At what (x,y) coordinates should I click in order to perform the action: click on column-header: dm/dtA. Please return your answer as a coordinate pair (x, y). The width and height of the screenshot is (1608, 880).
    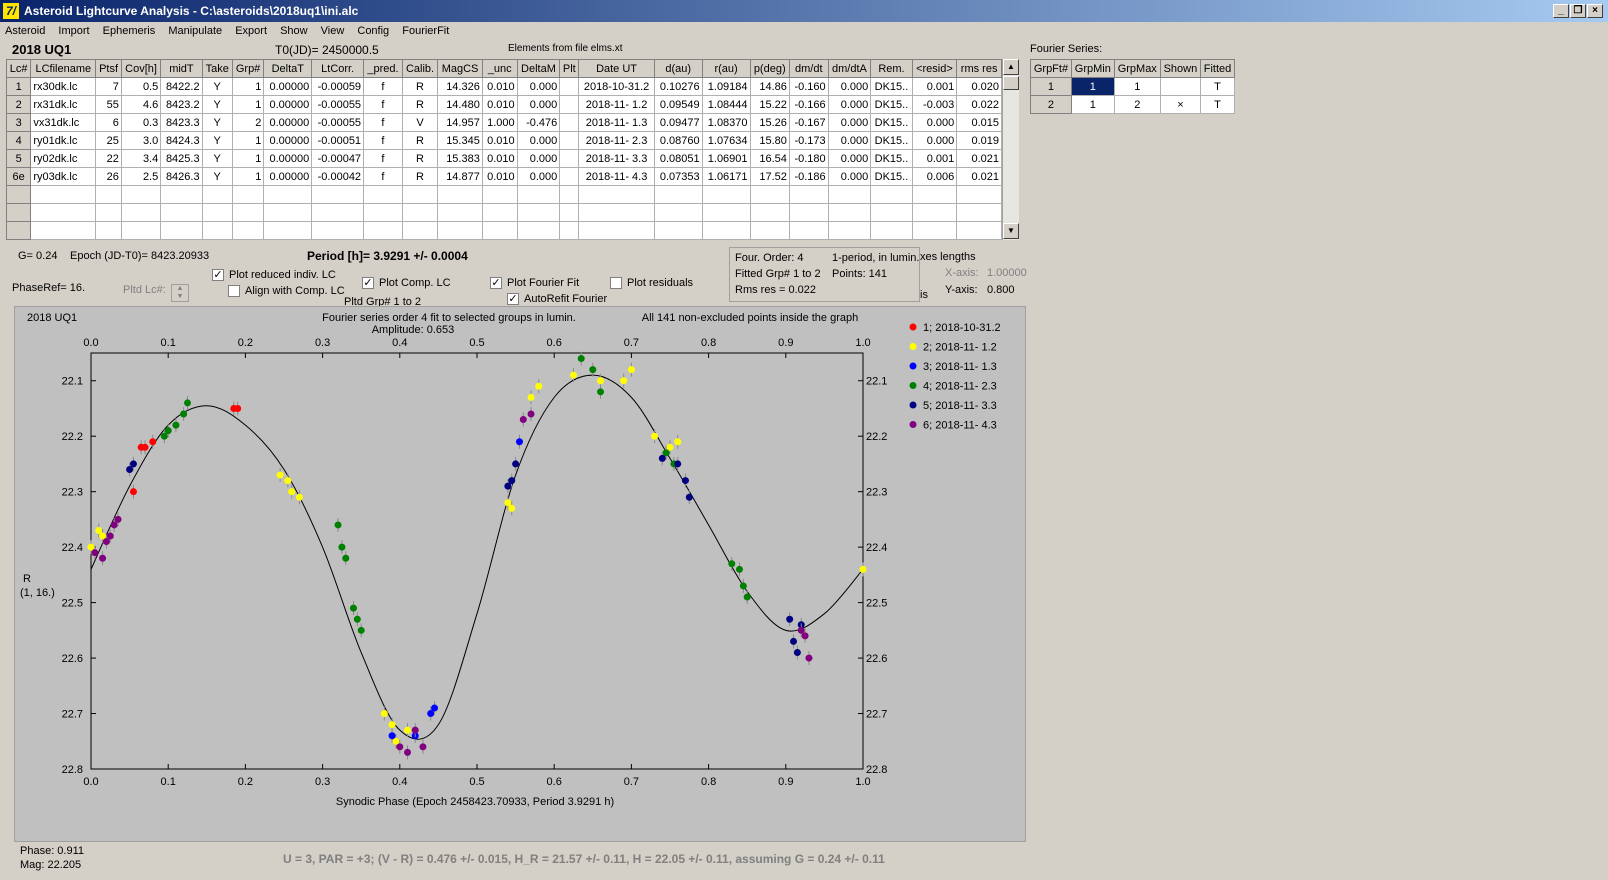
    Looking at the image, I should click on (849, 68).